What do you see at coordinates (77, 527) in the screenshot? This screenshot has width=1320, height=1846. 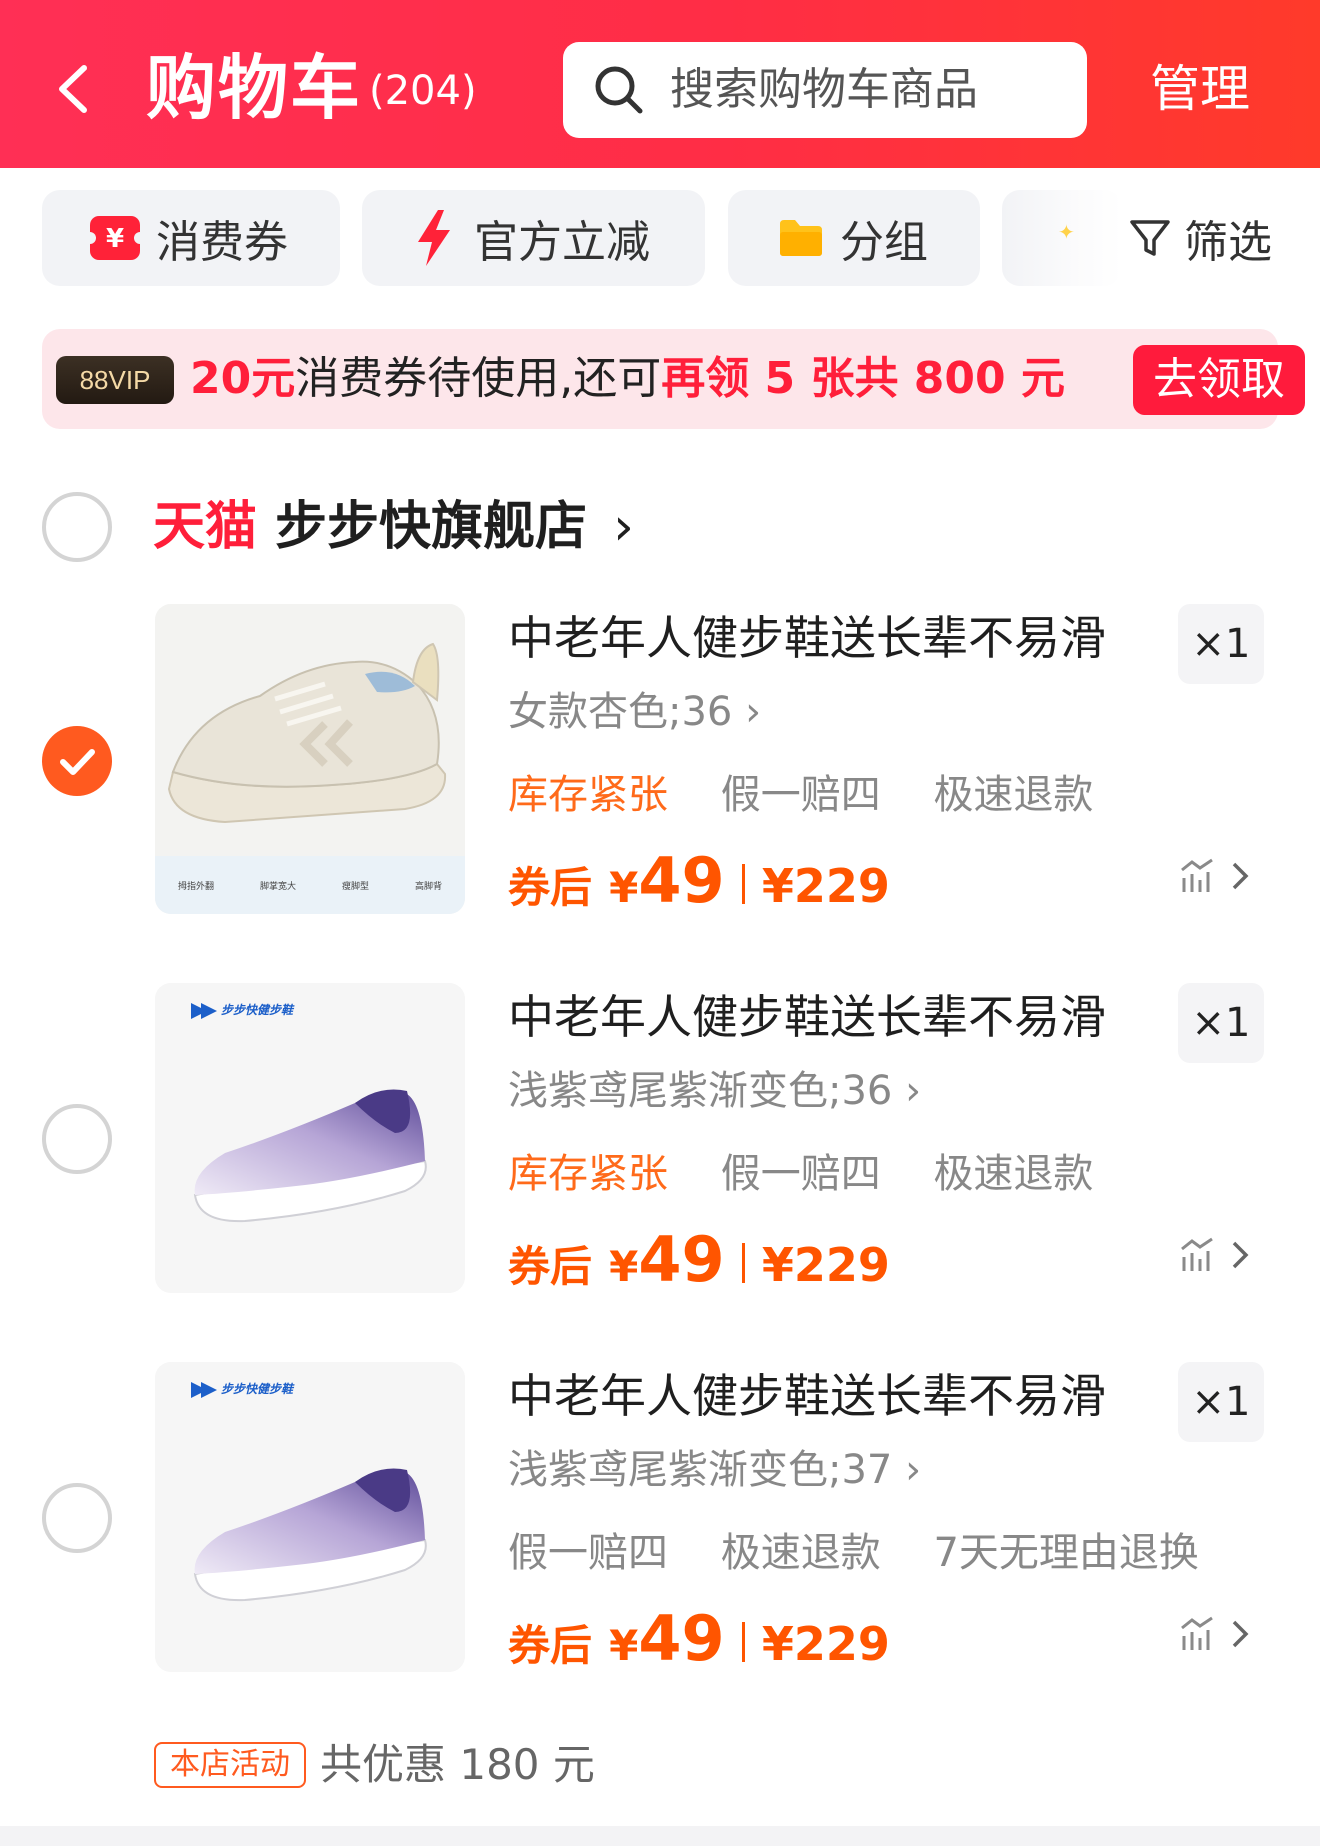 I see `store-select-checkbox` at bounding box center [77, 527].